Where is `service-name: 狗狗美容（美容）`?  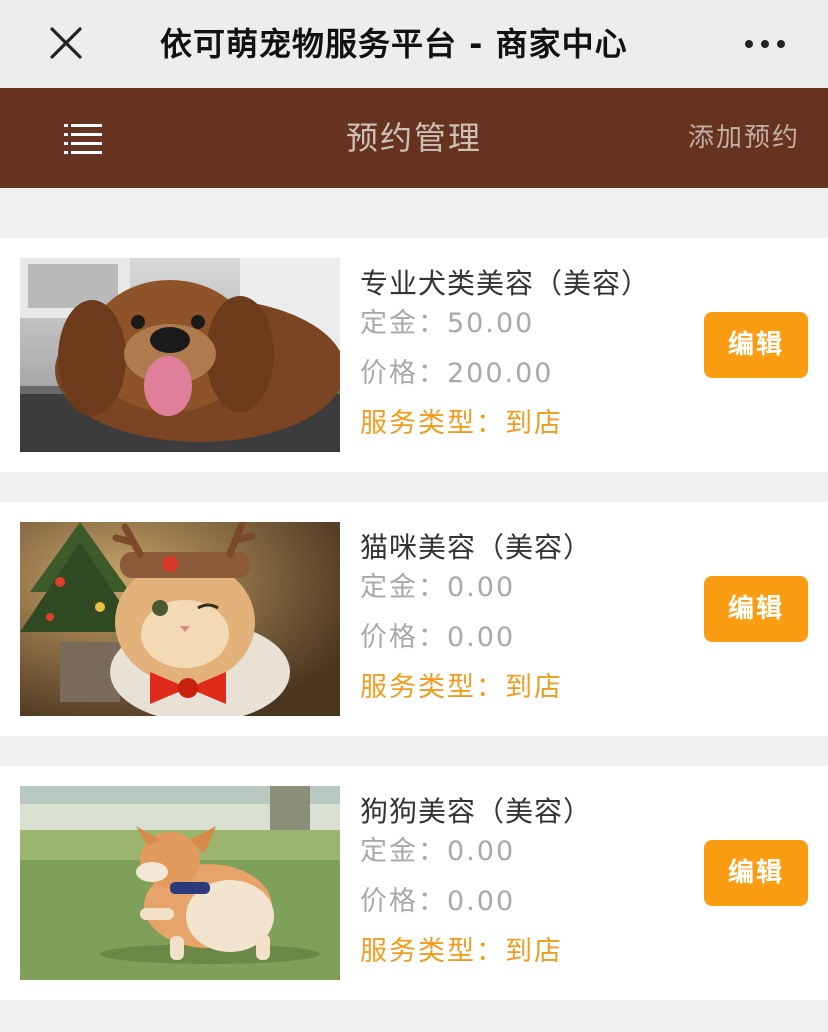
service-name: 狗狗美容（美容） is located at coordinates (476, 811).